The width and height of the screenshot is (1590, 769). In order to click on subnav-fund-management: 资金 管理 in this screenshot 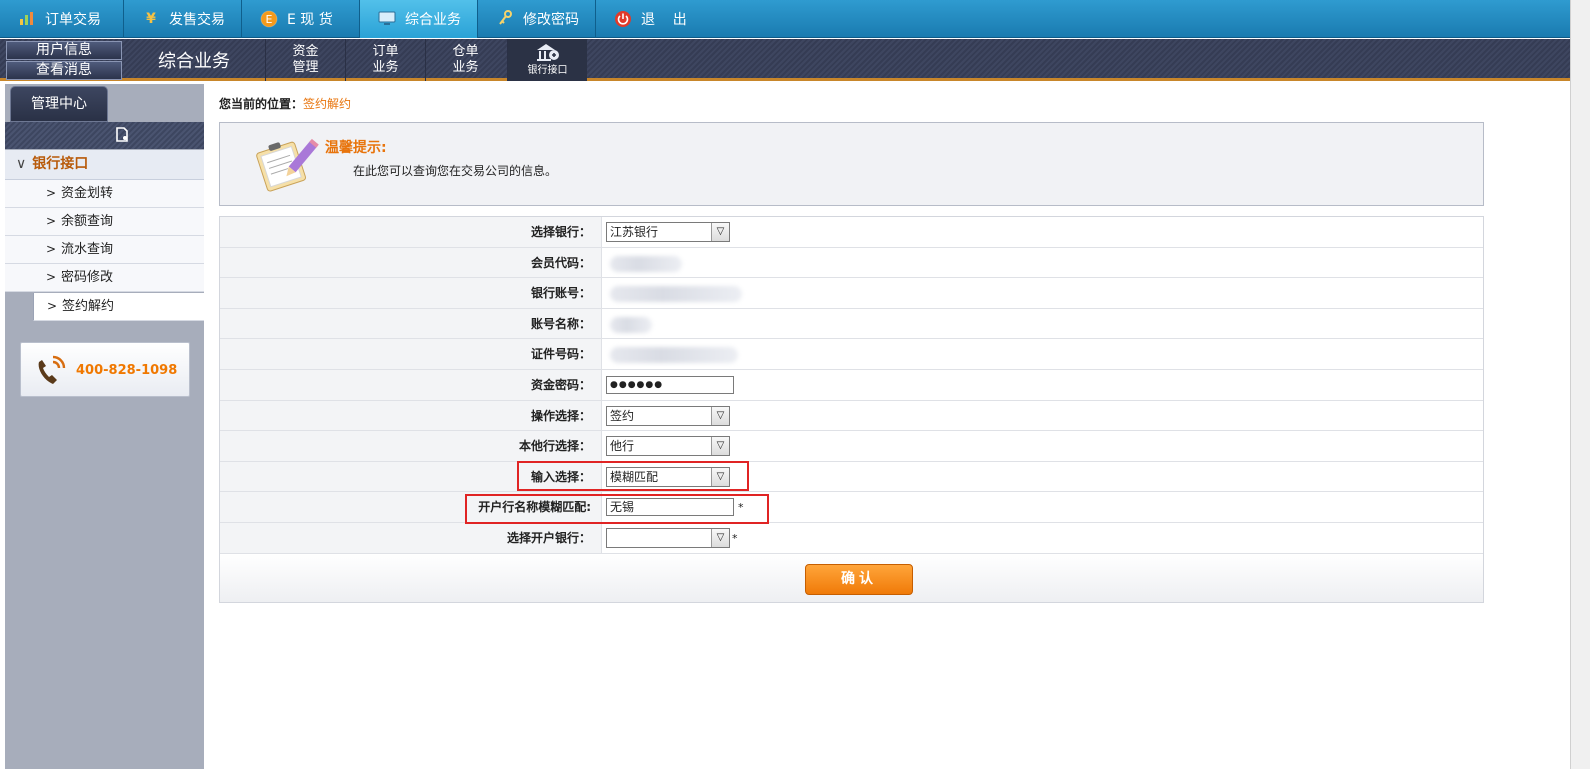, I will do `click(305, 60)`.